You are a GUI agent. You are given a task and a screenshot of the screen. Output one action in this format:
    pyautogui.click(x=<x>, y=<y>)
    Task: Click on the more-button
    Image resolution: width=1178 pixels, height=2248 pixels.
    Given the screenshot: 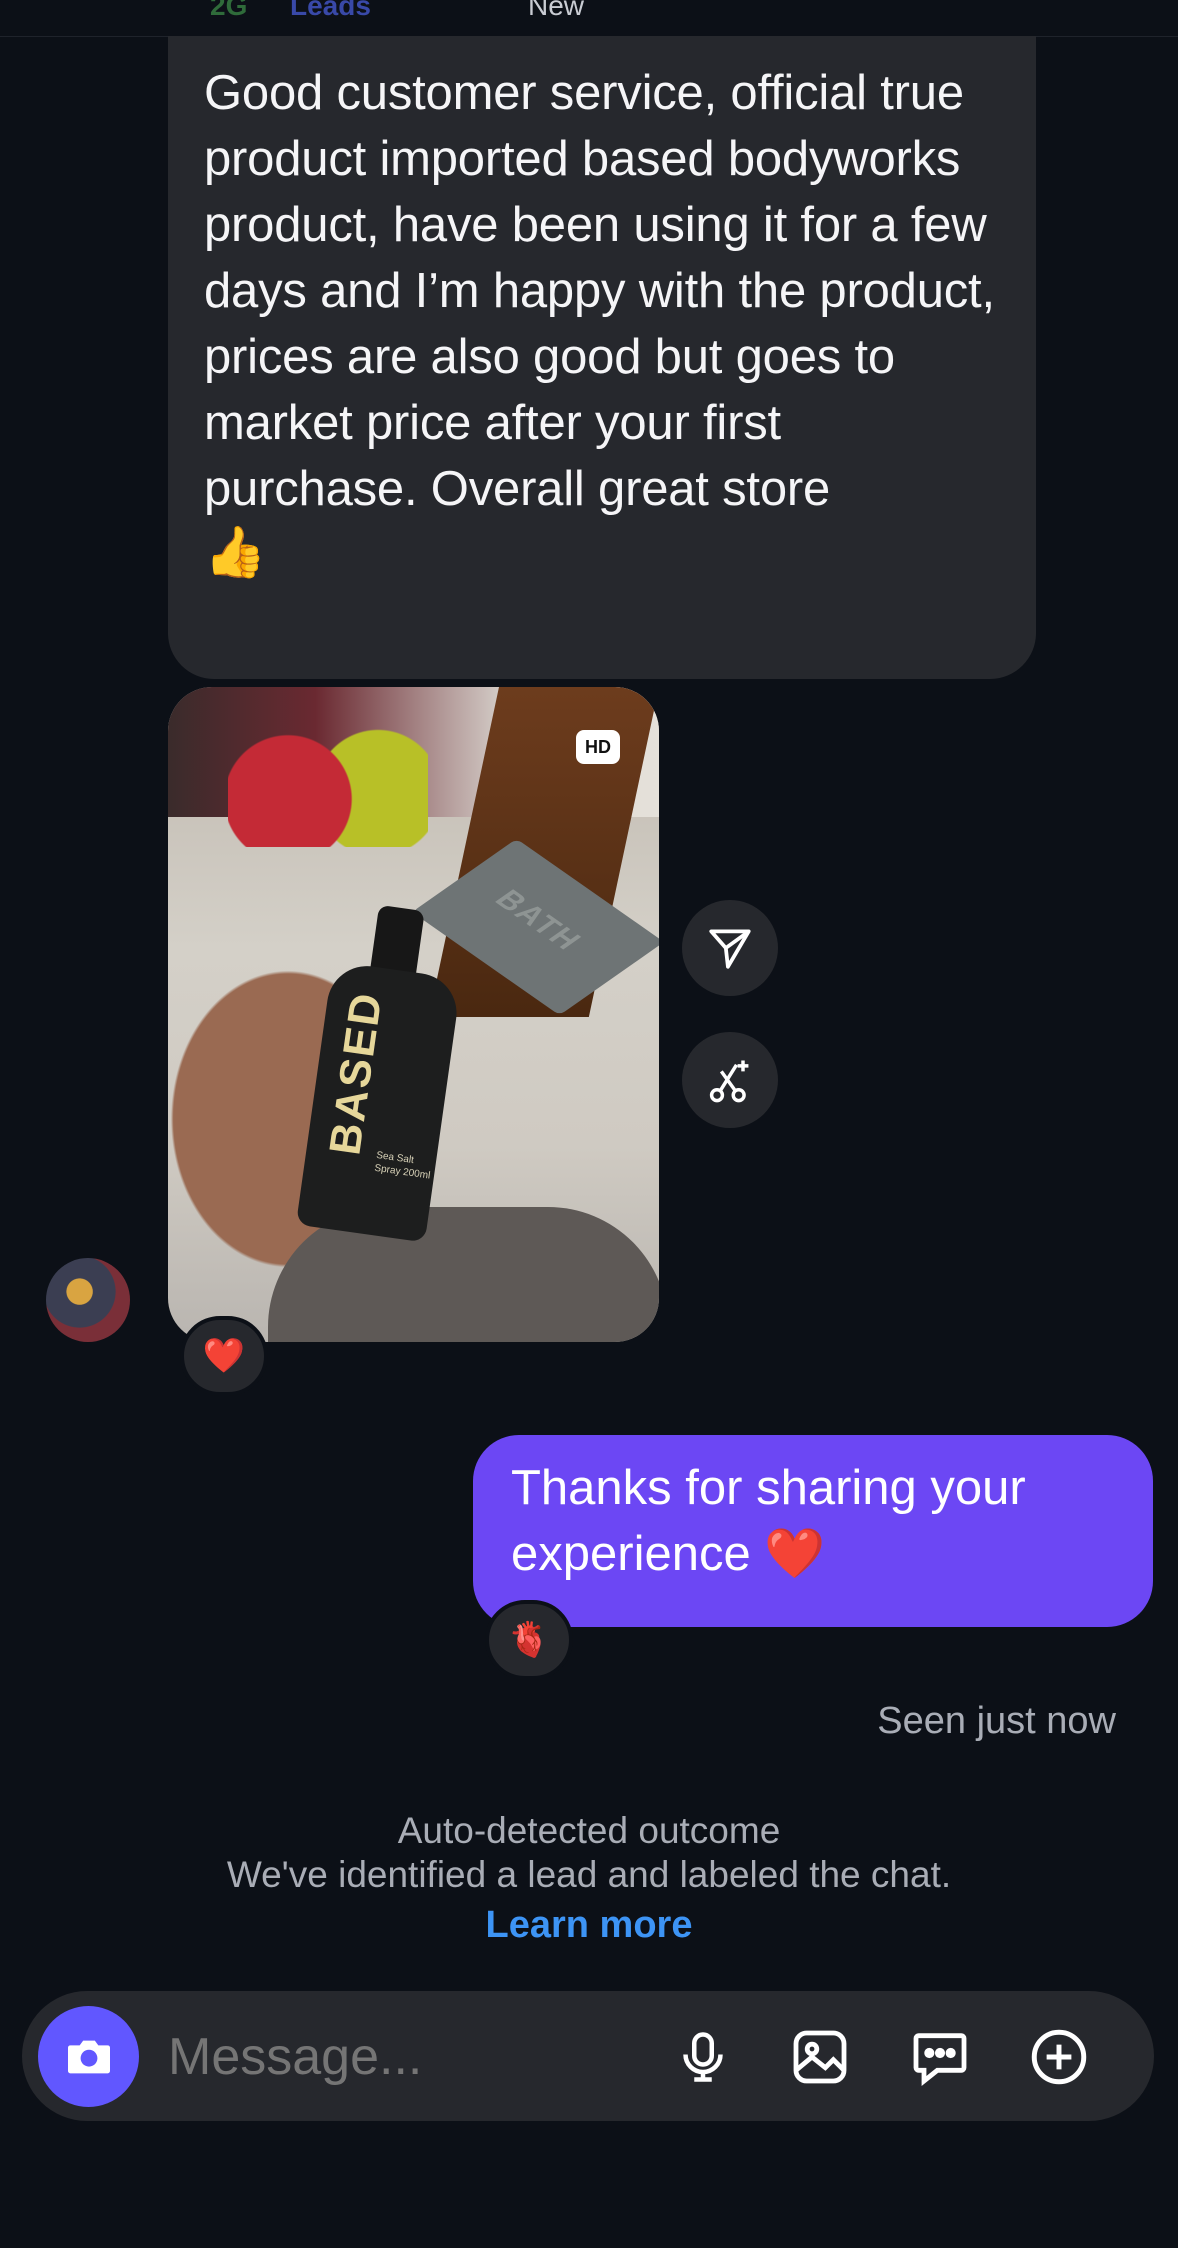 What is the action you would take?
    pyautogui.click(x=1059, y=2057)
    